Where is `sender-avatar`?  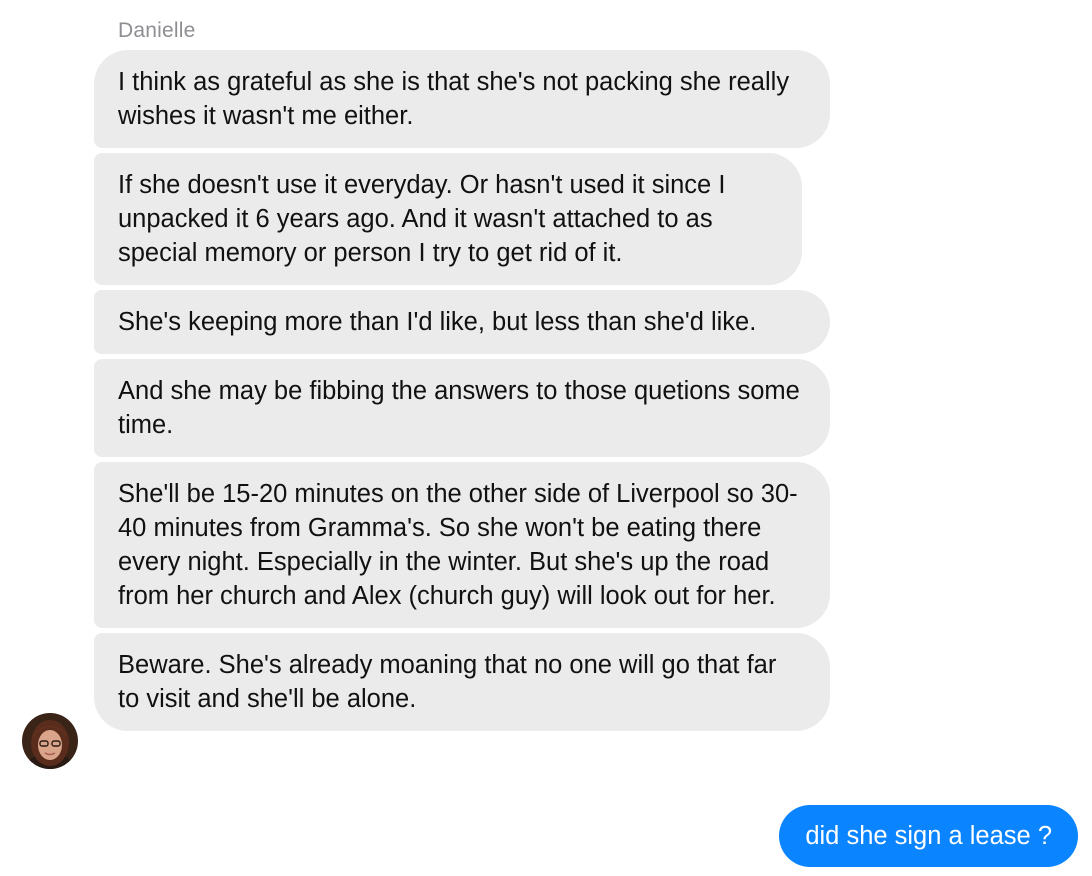 sender-avatar is located at coordinates (50, 741).